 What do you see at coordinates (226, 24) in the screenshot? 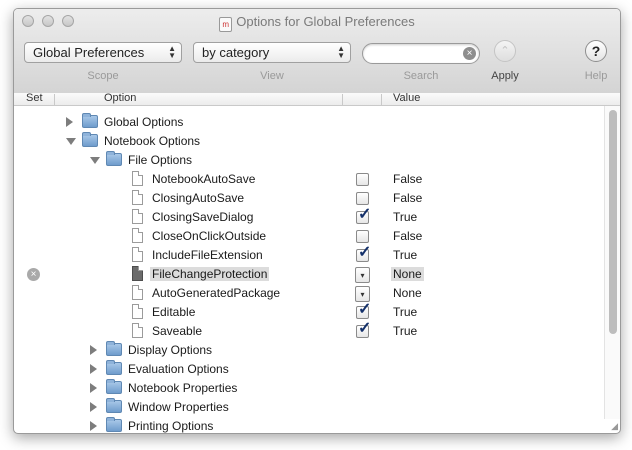
I see `notebook-app-icon: m` at bounding box center [226, 24].